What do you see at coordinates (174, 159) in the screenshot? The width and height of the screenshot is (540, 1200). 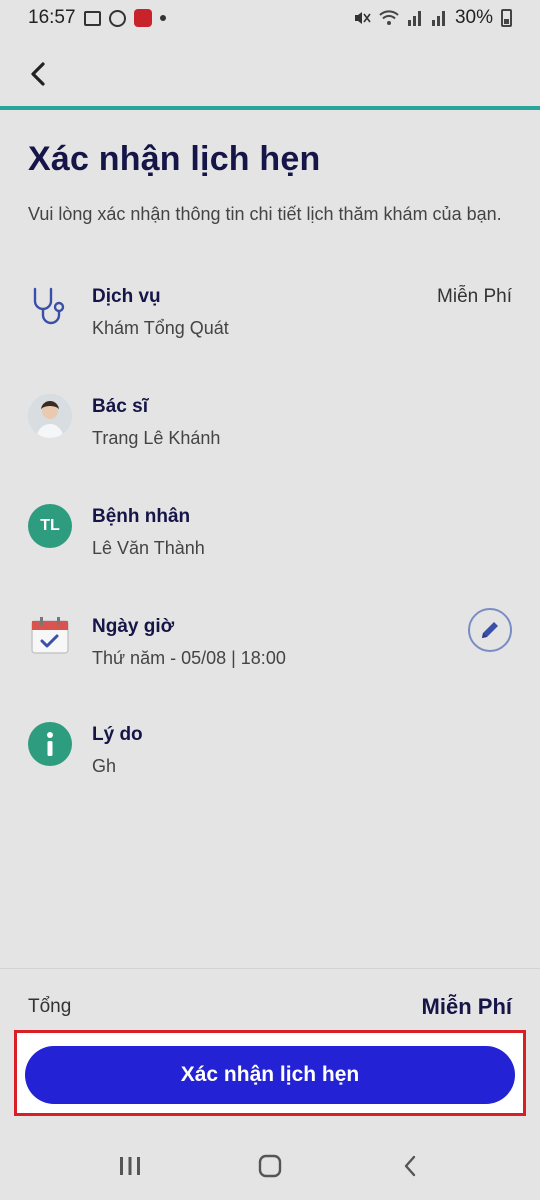 I see `page-title: Xác nhận lịch hẹn` at bounding box center [174, 159].